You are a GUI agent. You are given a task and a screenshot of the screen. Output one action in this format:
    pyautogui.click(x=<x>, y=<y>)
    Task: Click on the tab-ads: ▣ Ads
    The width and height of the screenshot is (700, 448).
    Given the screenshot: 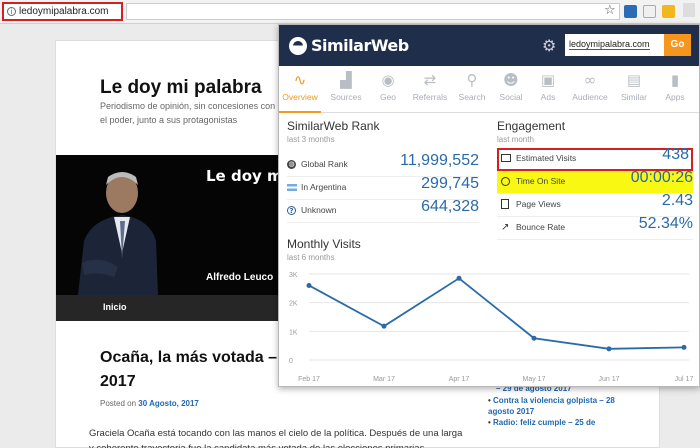 What is the action you would take?
    pyautogui.click(x=548, y=89)
    